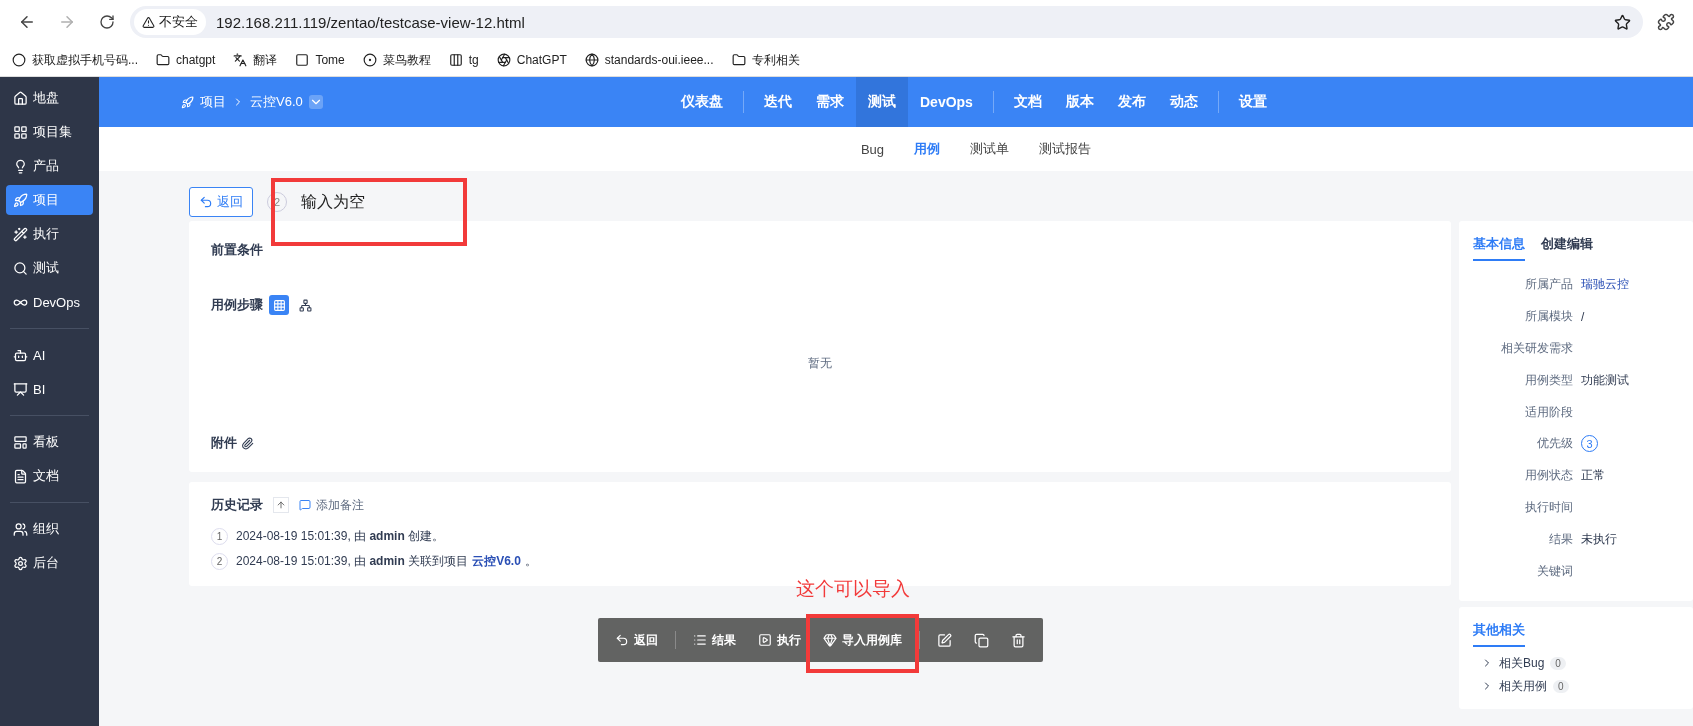 This screenshot has width=1693, height=726. Describe the element at coordinates (714, 640) in the screenshot. I see `toolbar-button: 结果` at that location.